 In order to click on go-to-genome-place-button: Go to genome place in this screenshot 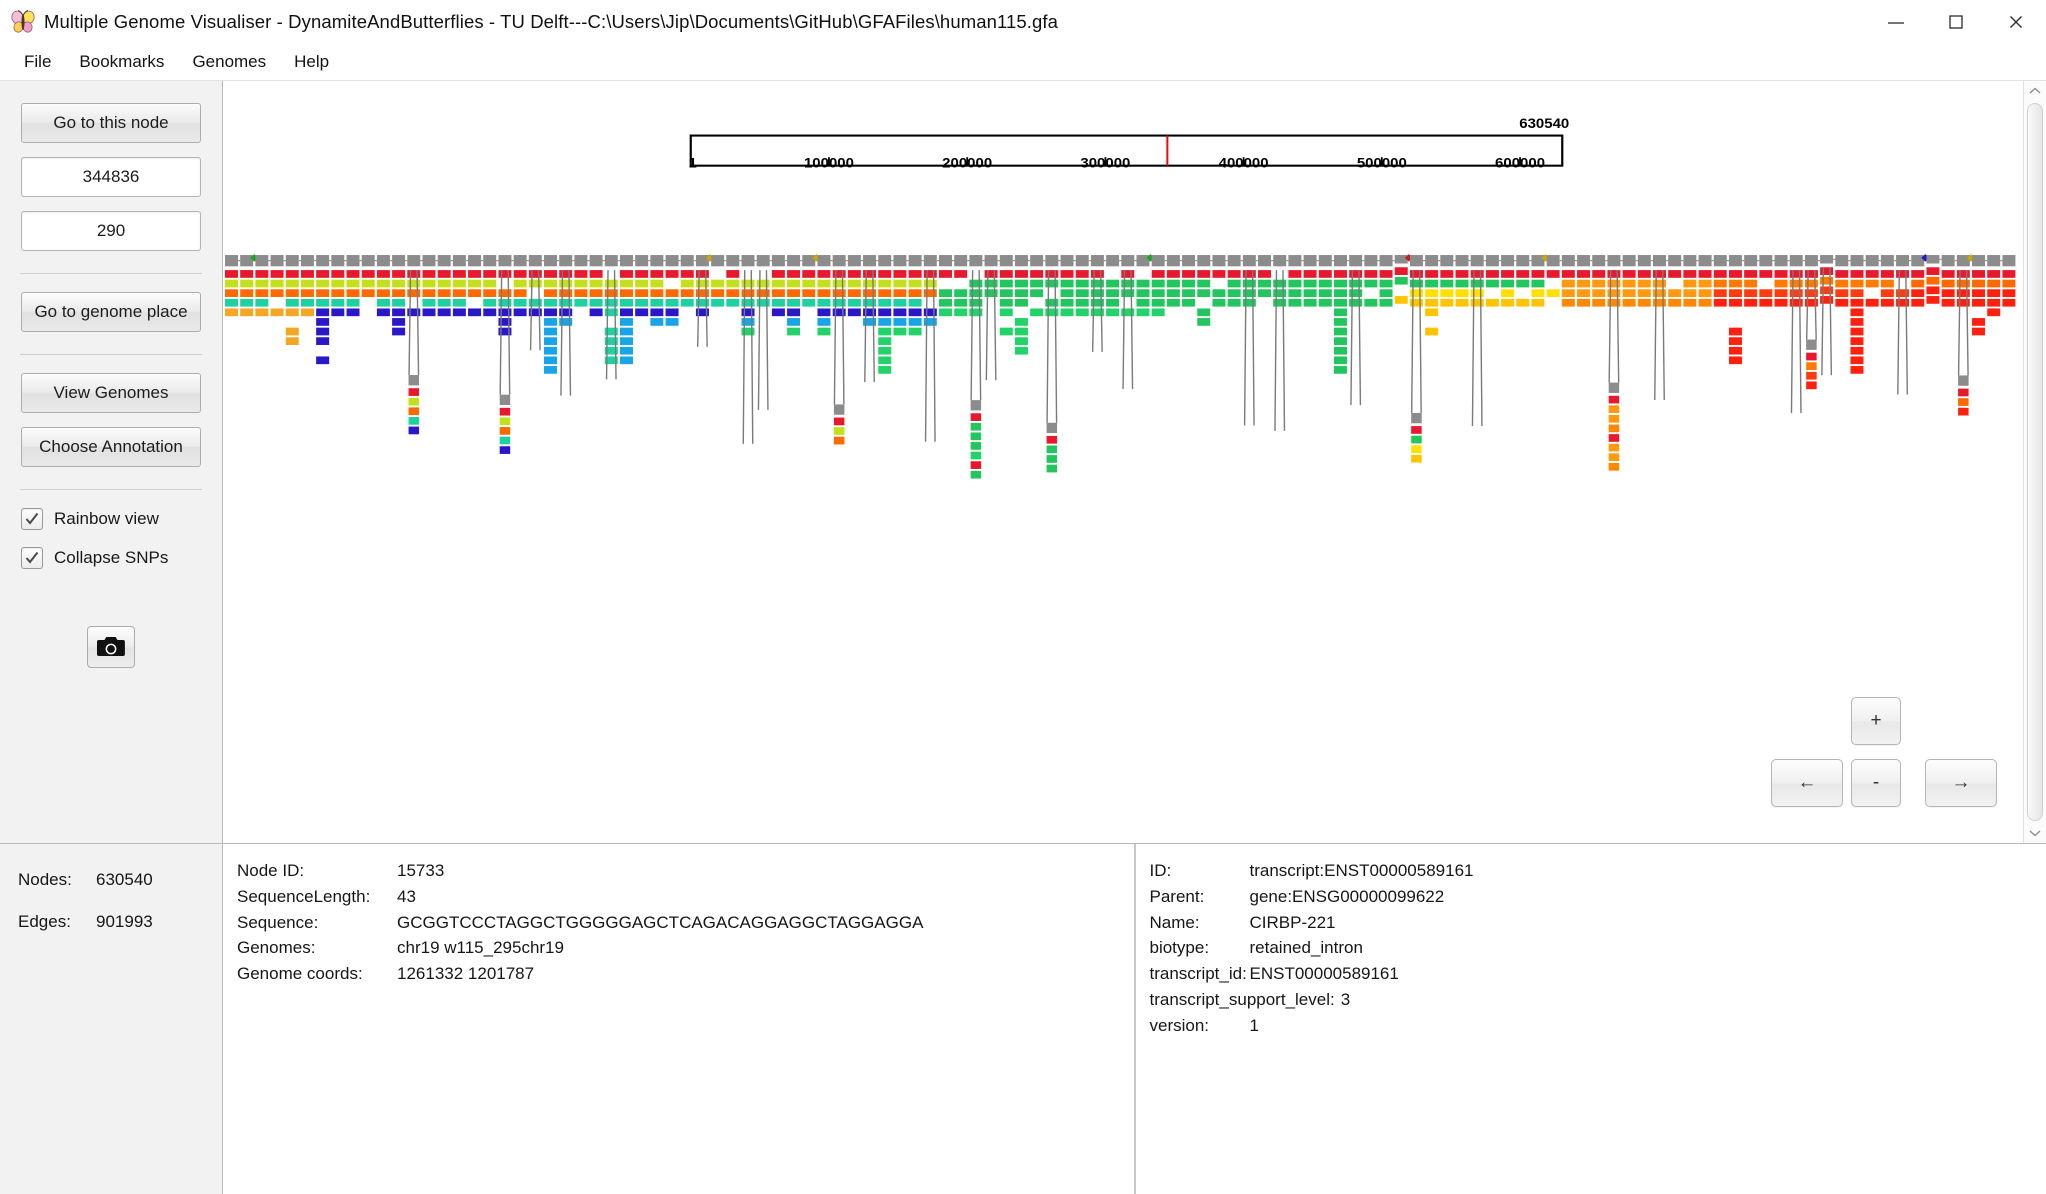, I will do `click(111, 312)`.